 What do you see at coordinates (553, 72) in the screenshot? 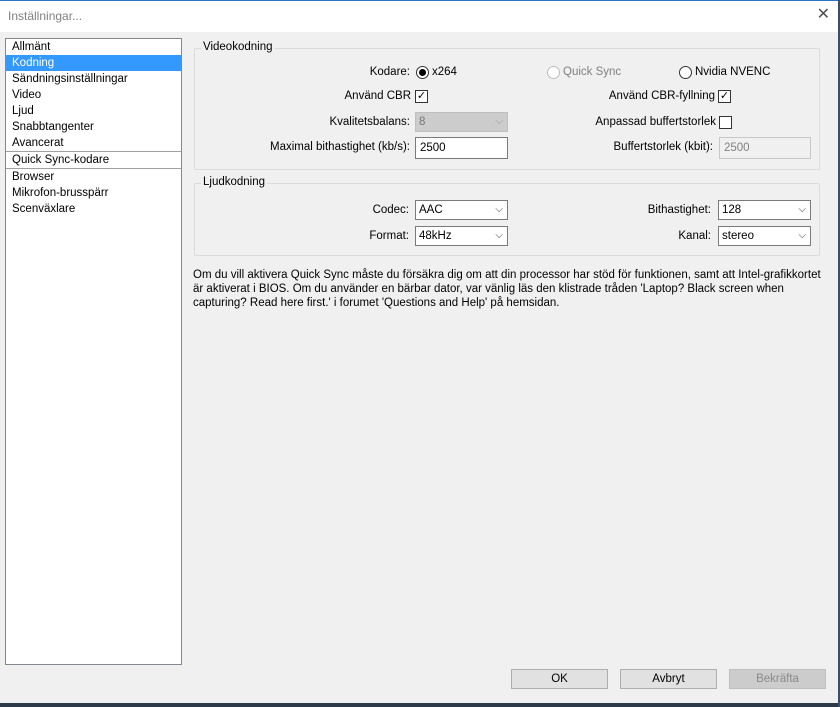
I see `encoder-quick-sync-radio` at bounding box center [553, 72].